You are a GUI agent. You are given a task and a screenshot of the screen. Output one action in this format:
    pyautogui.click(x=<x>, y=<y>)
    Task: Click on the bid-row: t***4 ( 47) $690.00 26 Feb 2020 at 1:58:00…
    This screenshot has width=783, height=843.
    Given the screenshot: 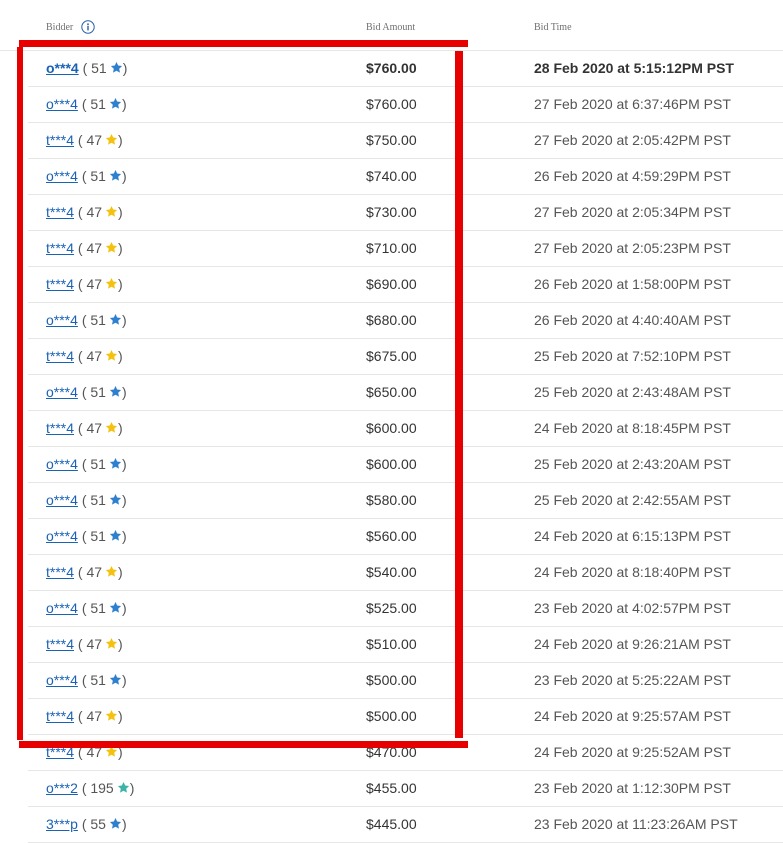 What is the action you would take?
    pyautogui.click(x=405, y=285)
    